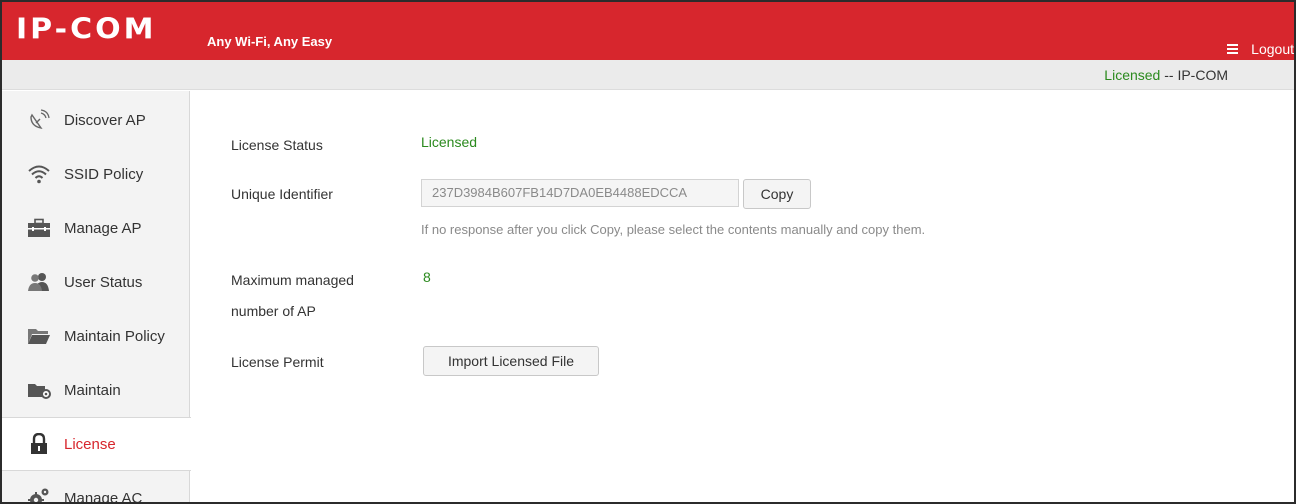 Image resolution: width=1296 pixels, height=504 pixels. I want to click on sidebar-item-label: License, so click(90, 444).